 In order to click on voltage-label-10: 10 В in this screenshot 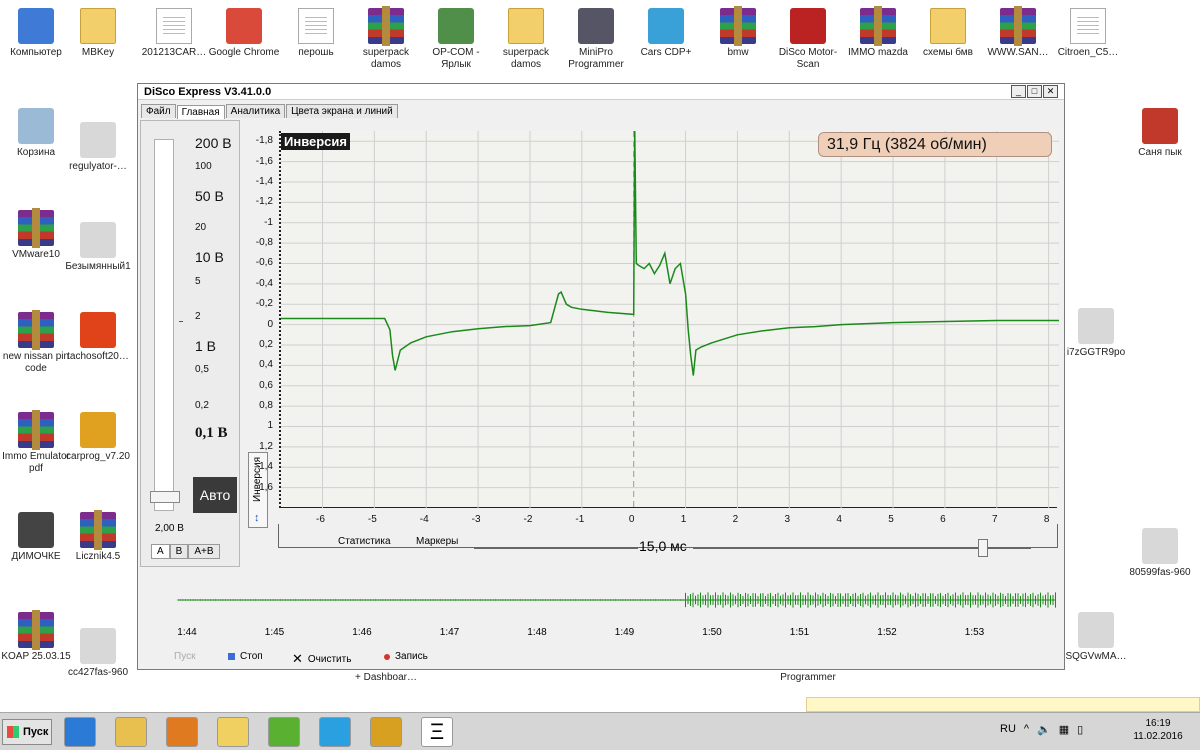, I will do `click(209, 257)`.